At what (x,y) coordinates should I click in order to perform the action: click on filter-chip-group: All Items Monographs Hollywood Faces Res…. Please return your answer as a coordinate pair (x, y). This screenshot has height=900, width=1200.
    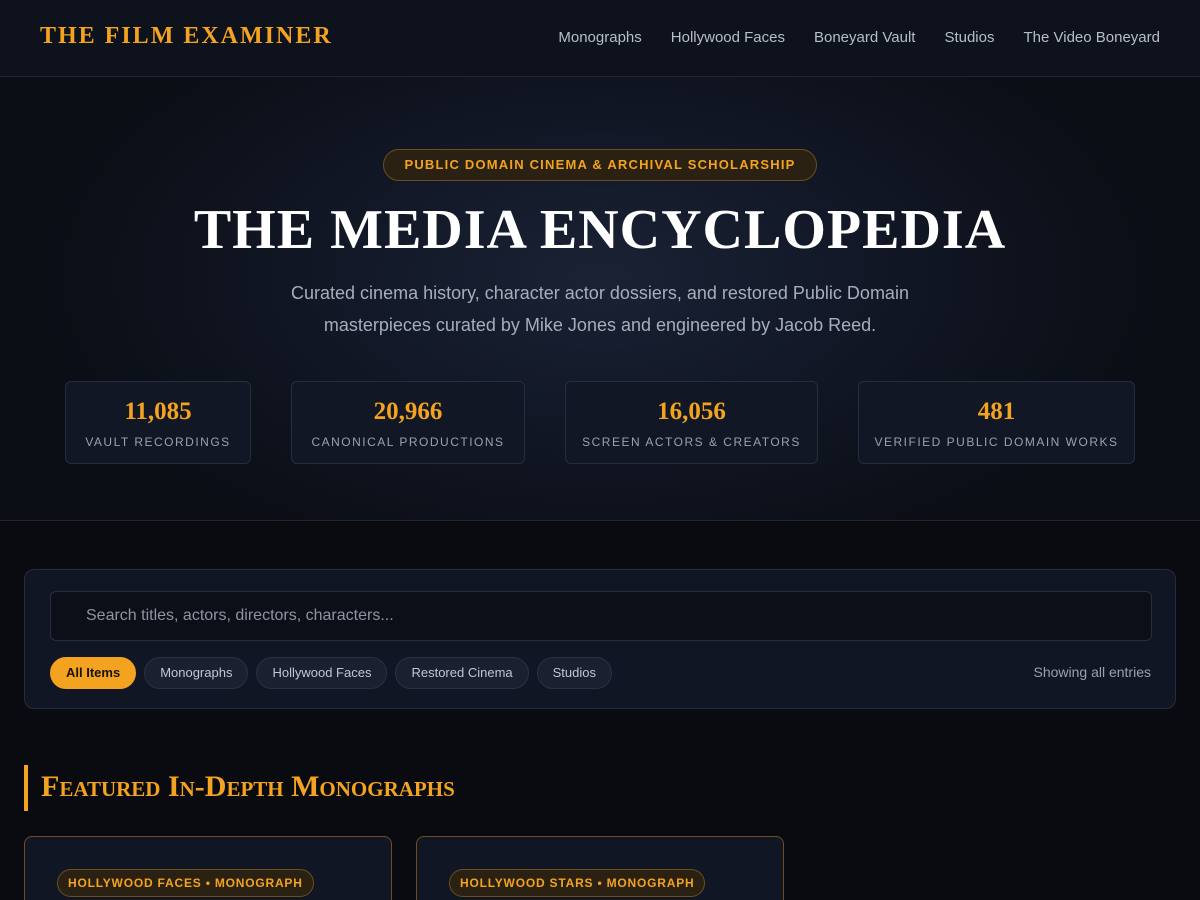
    Looking at the image, I should click on (331, 673).